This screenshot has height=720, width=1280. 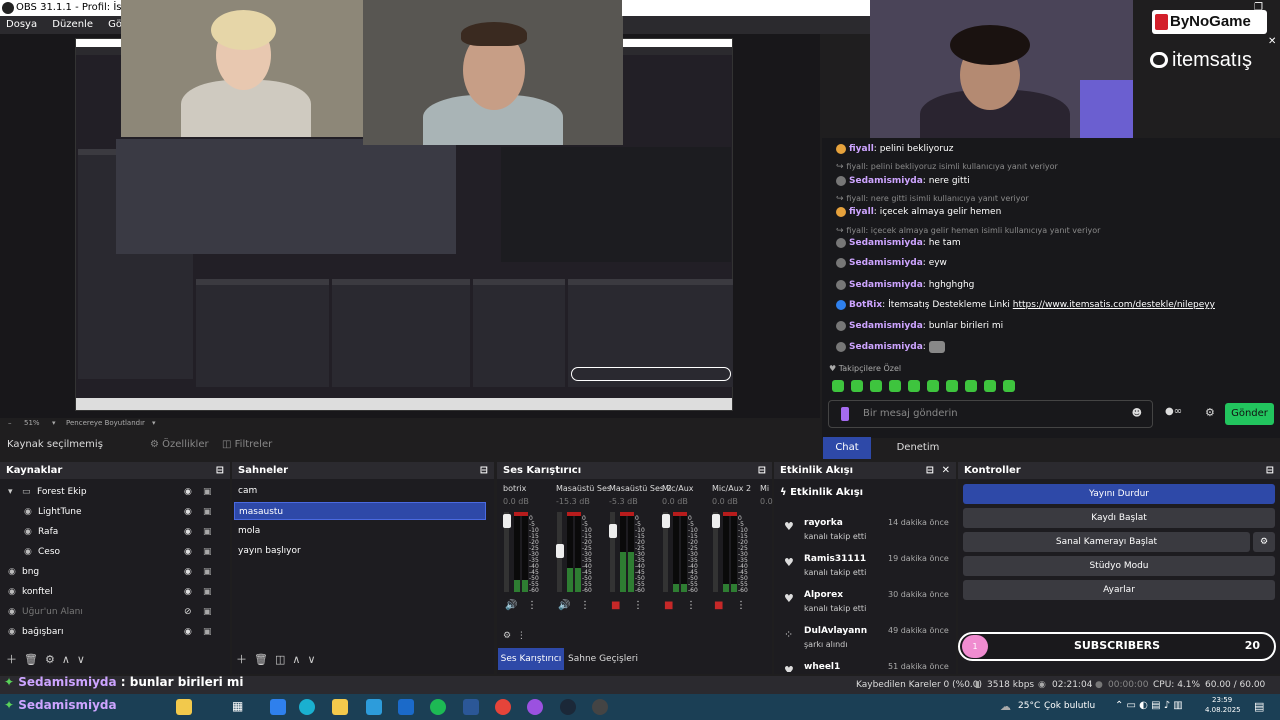 What do you see at coordinates (1210, 412) in the screenshot?
I see `chat-settings-icon: ⚙` at bounding box center [1210, 412].